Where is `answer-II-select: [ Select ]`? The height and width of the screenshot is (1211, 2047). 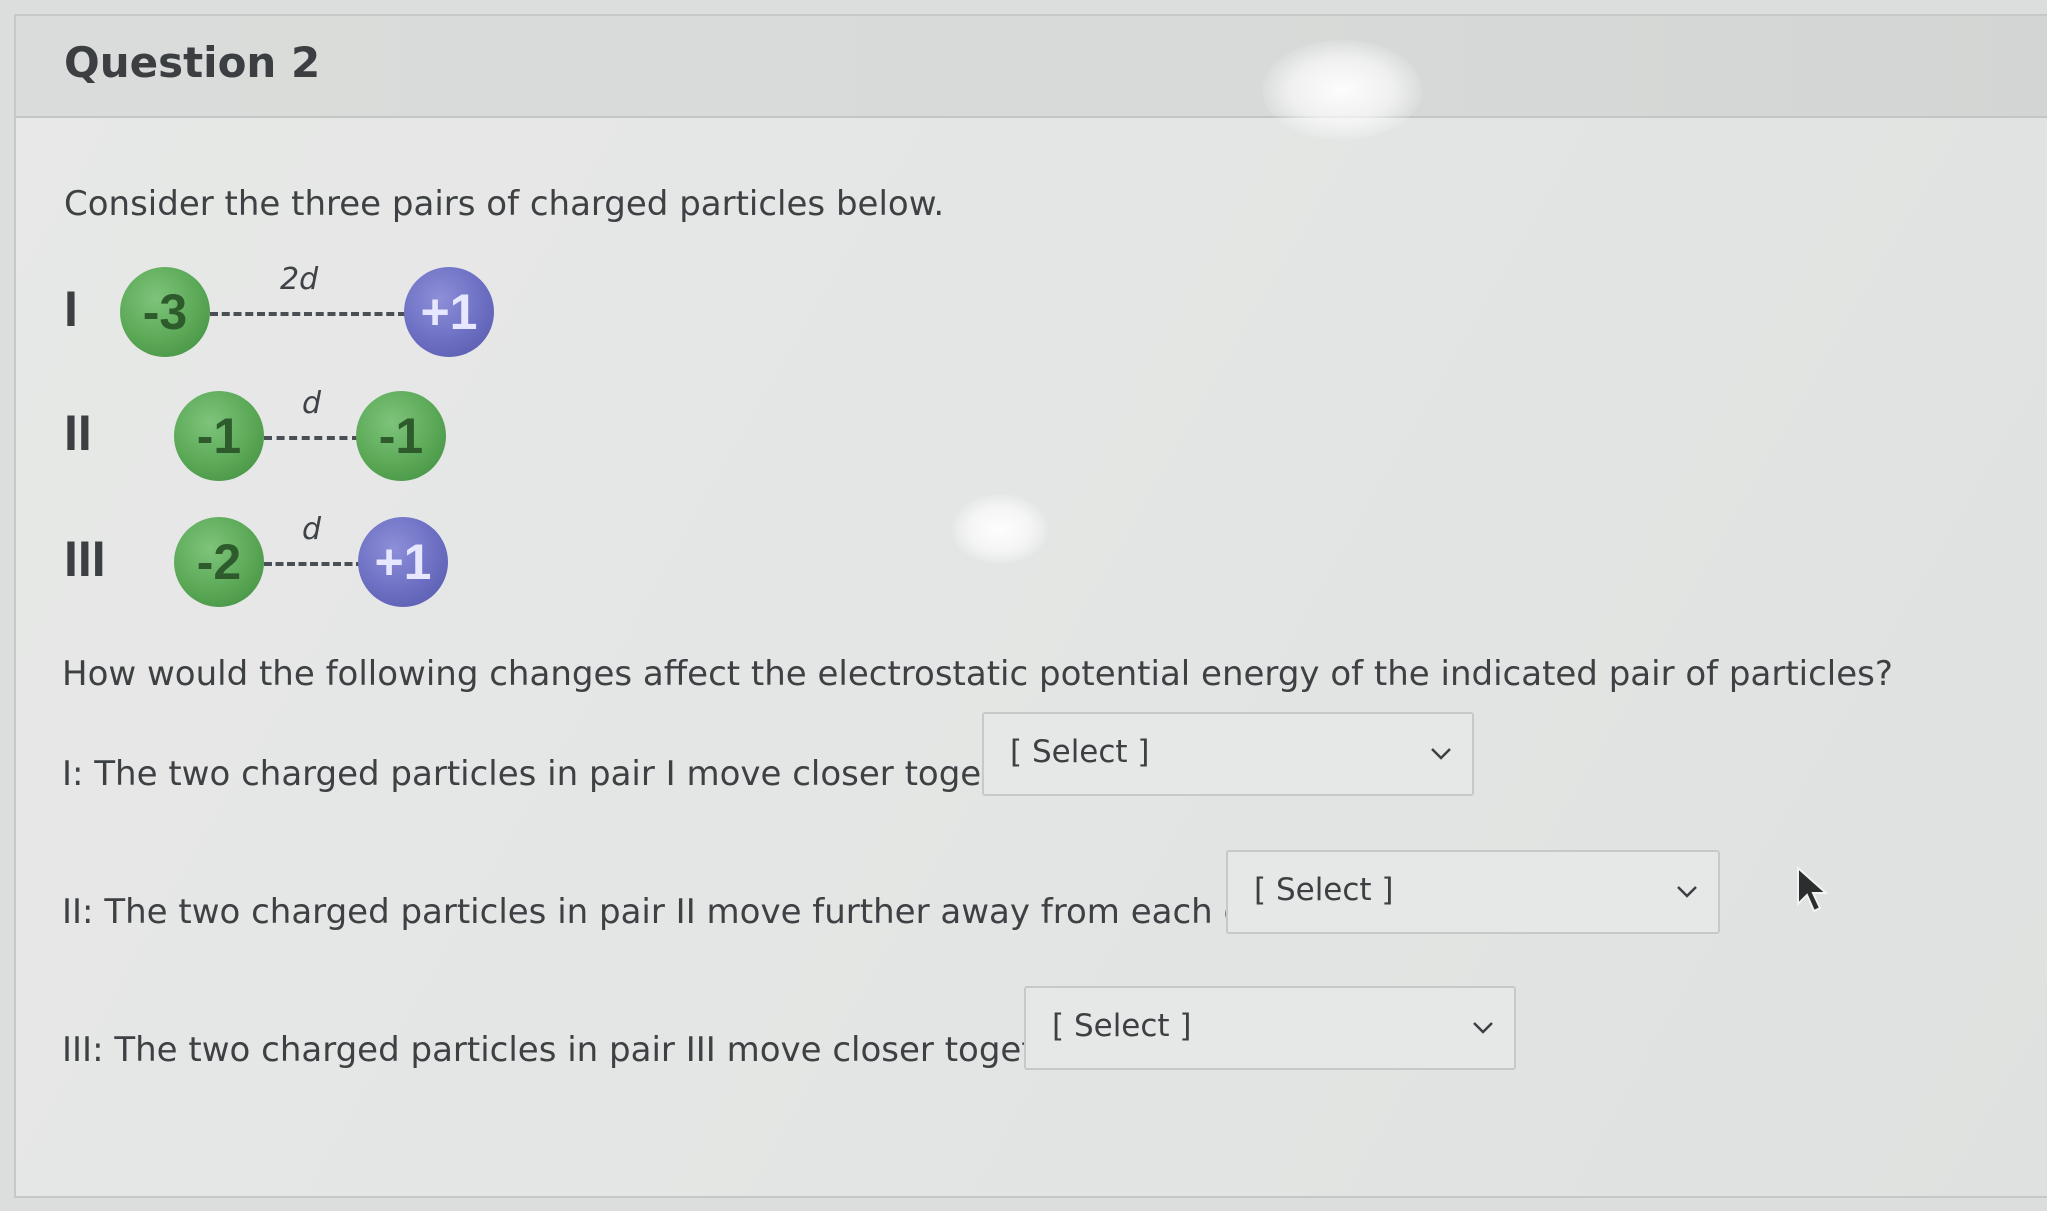
answer-II-select: [ Select ] is located at coordinates (1473, 892).